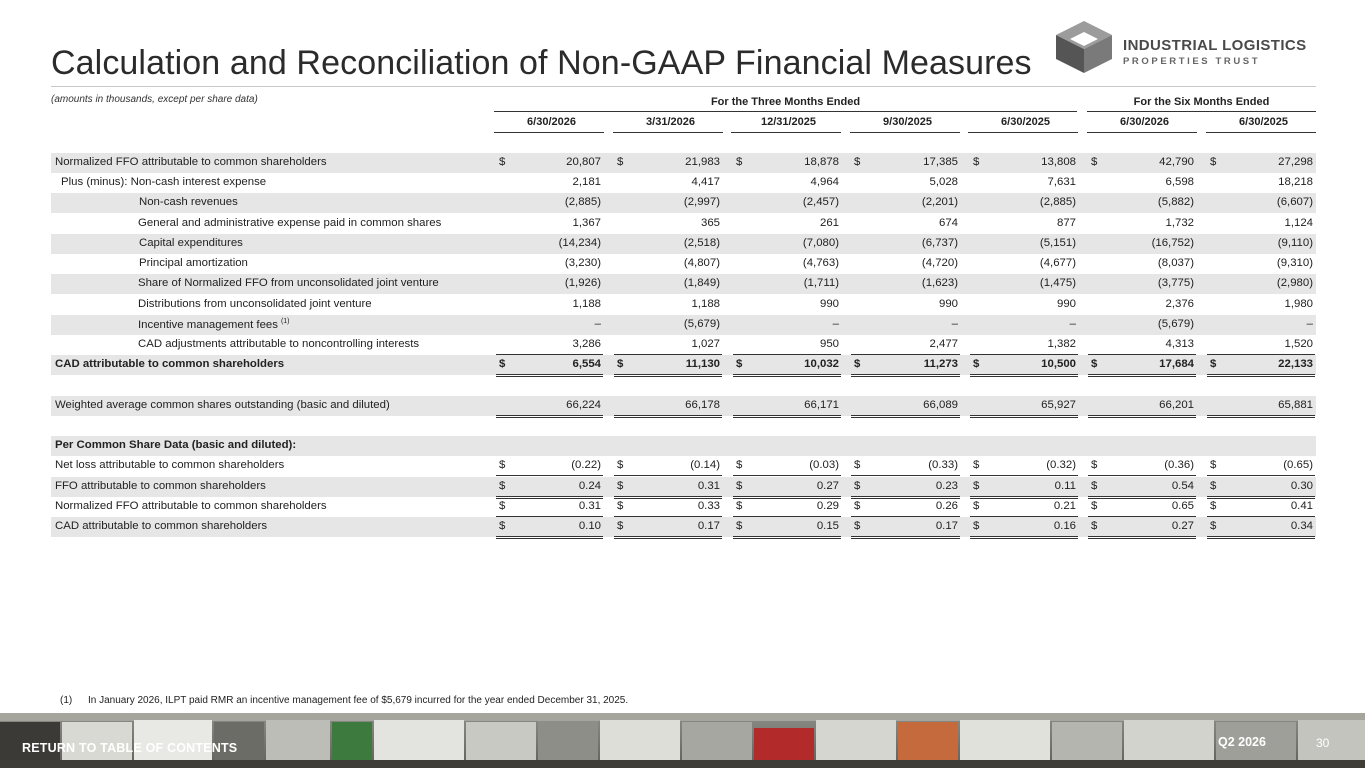  Describe the element at coordinates (820, 202) in the screenshot. I see `cell-value: (2,457)` at that location.